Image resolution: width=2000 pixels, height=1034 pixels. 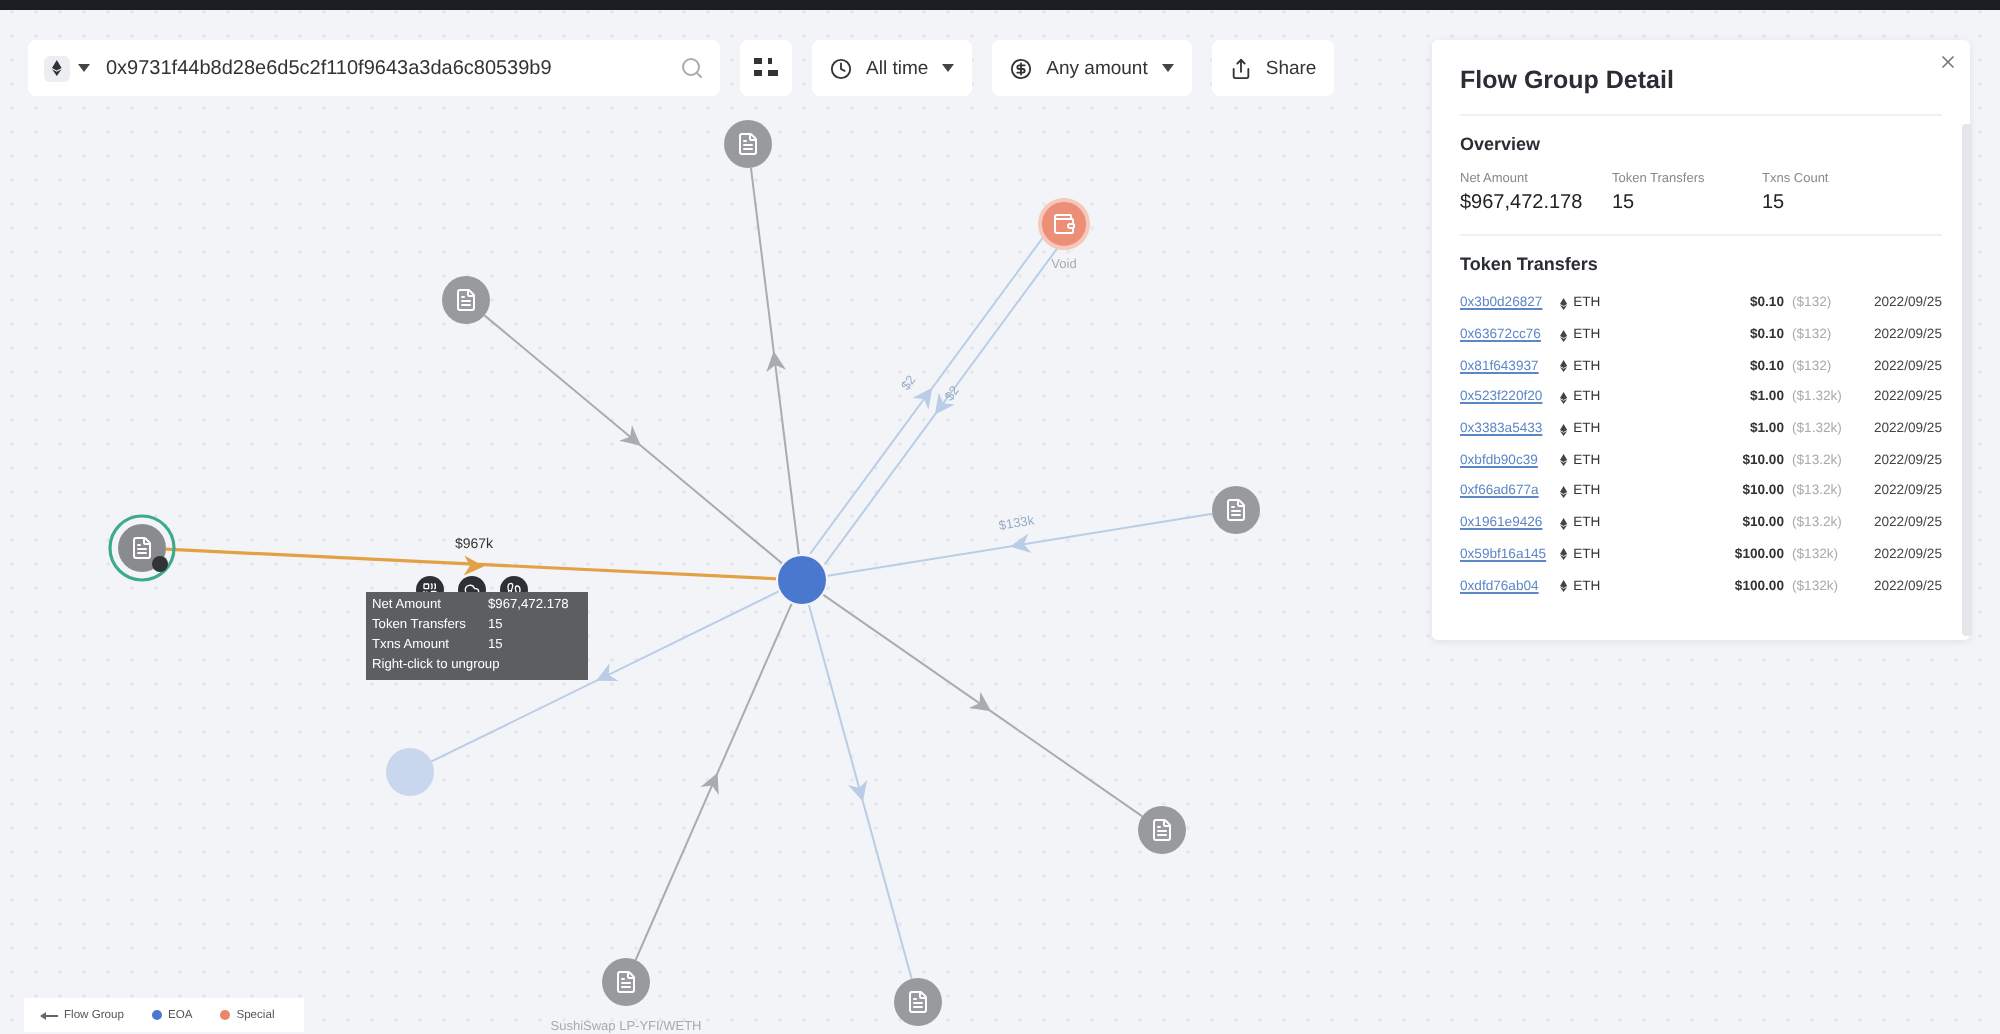 I want to click on flow-group-node, so click(x=142, y=548).